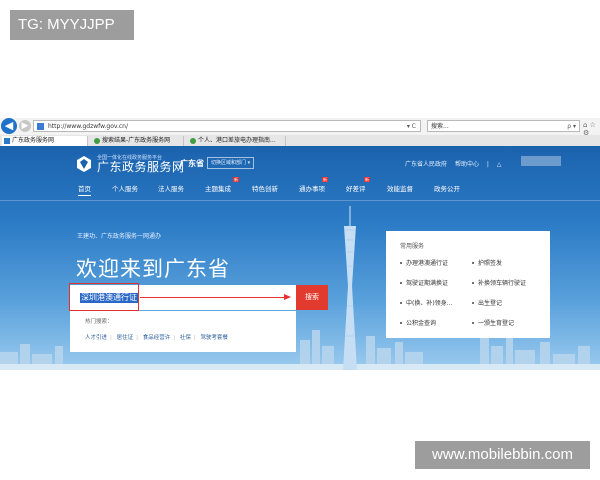 The image size is (600, 480). I want to click on nav-divider, so click(300, 200).